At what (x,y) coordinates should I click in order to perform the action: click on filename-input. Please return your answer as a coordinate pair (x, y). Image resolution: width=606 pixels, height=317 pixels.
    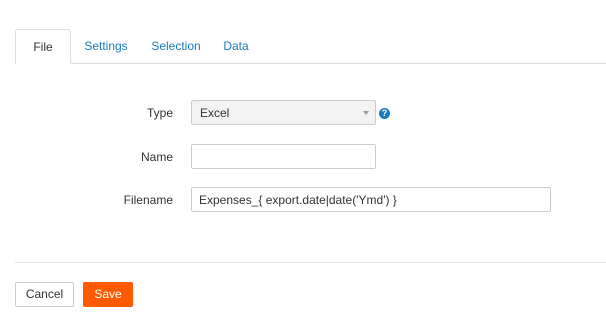
    Looking at the image, I should click on (371, 199).